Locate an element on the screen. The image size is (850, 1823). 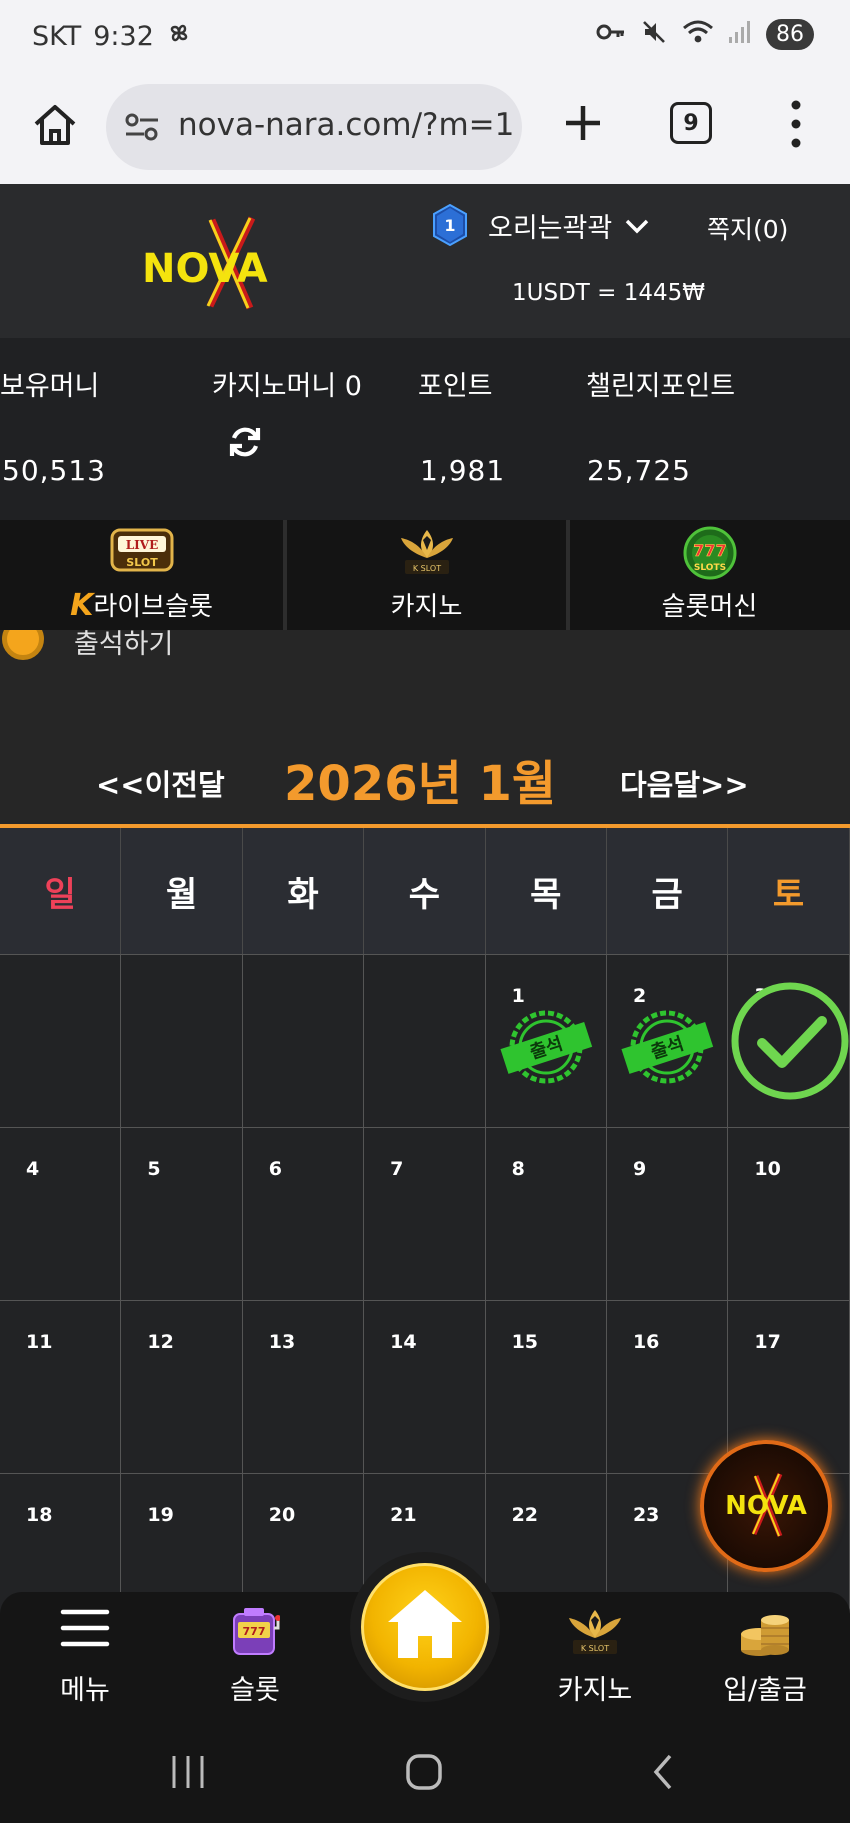
category-live-slot-label: 라이브슬롯 is located at coordinates (153, 607).